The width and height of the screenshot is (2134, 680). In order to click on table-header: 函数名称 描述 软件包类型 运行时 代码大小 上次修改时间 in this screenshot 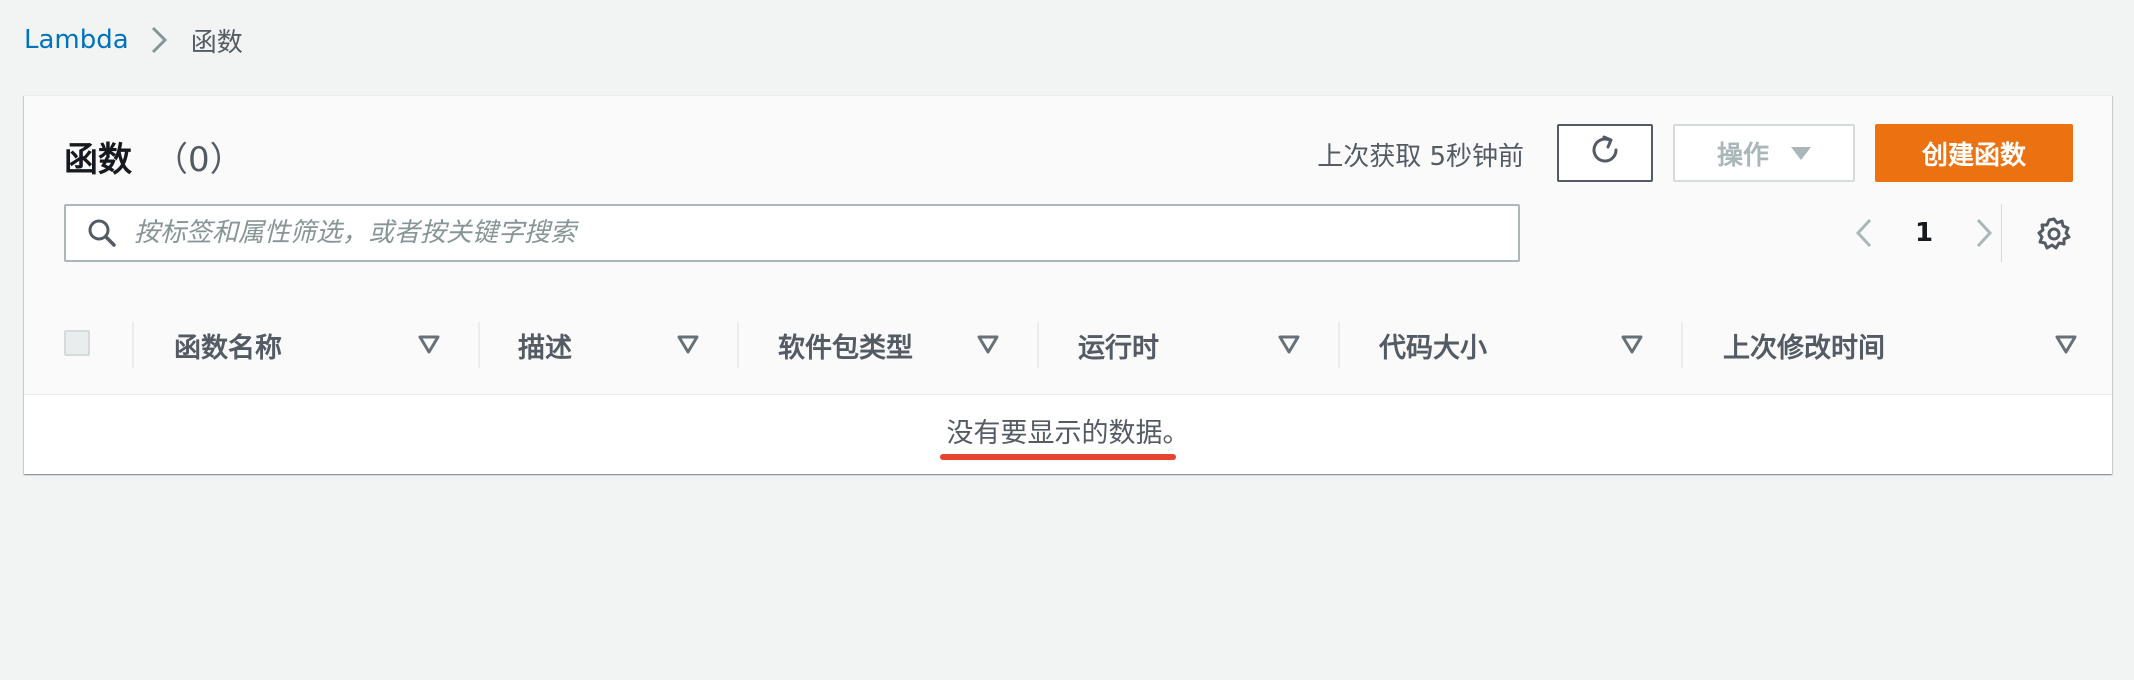, I will do `click(1068, 345)`.